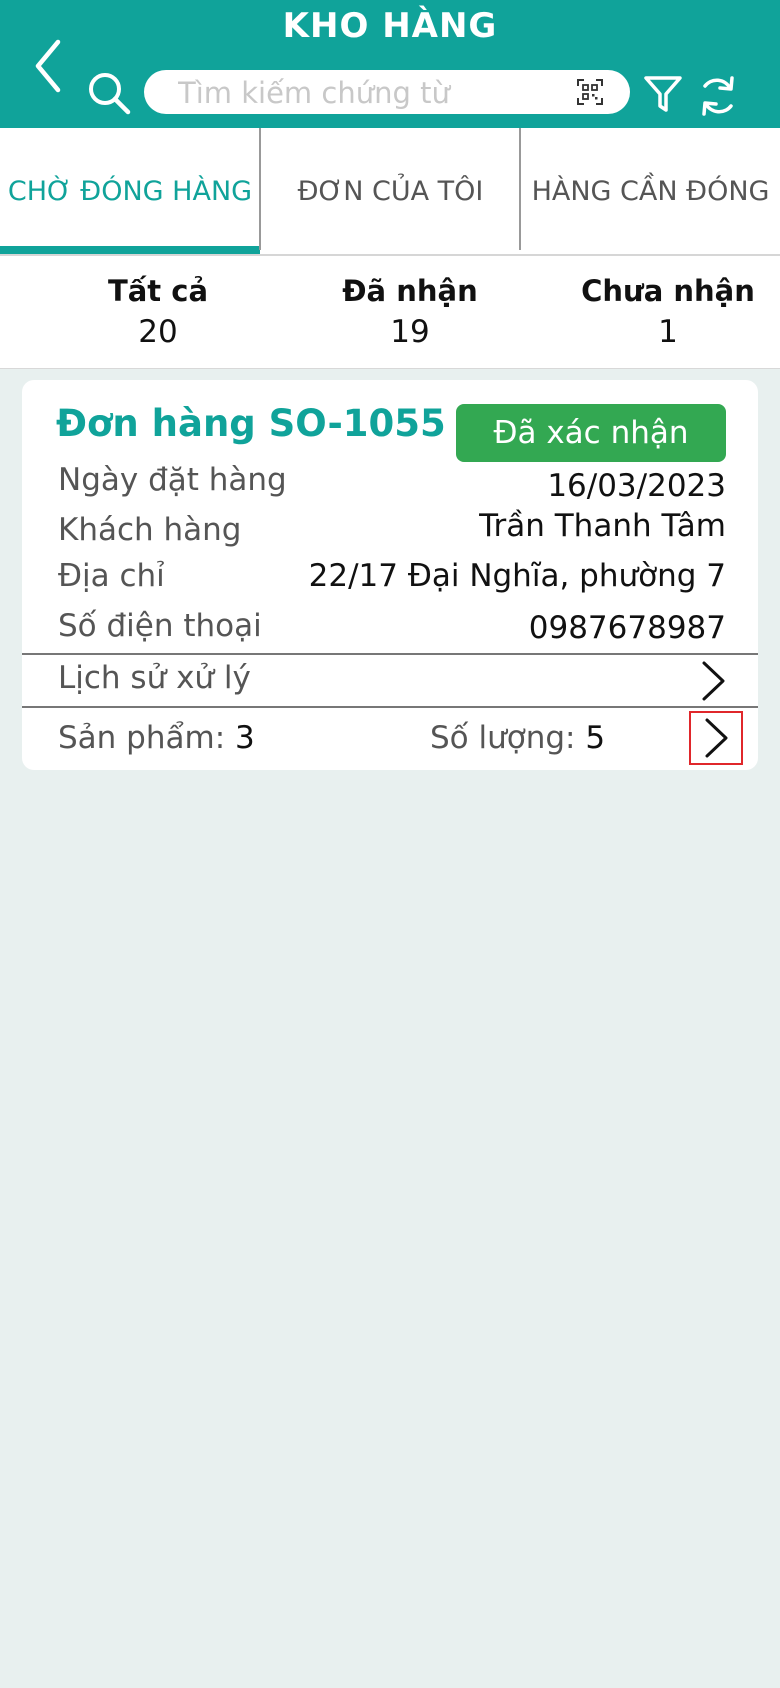  I want to click on app-header: KHO HÀNG, so click(390, 64).